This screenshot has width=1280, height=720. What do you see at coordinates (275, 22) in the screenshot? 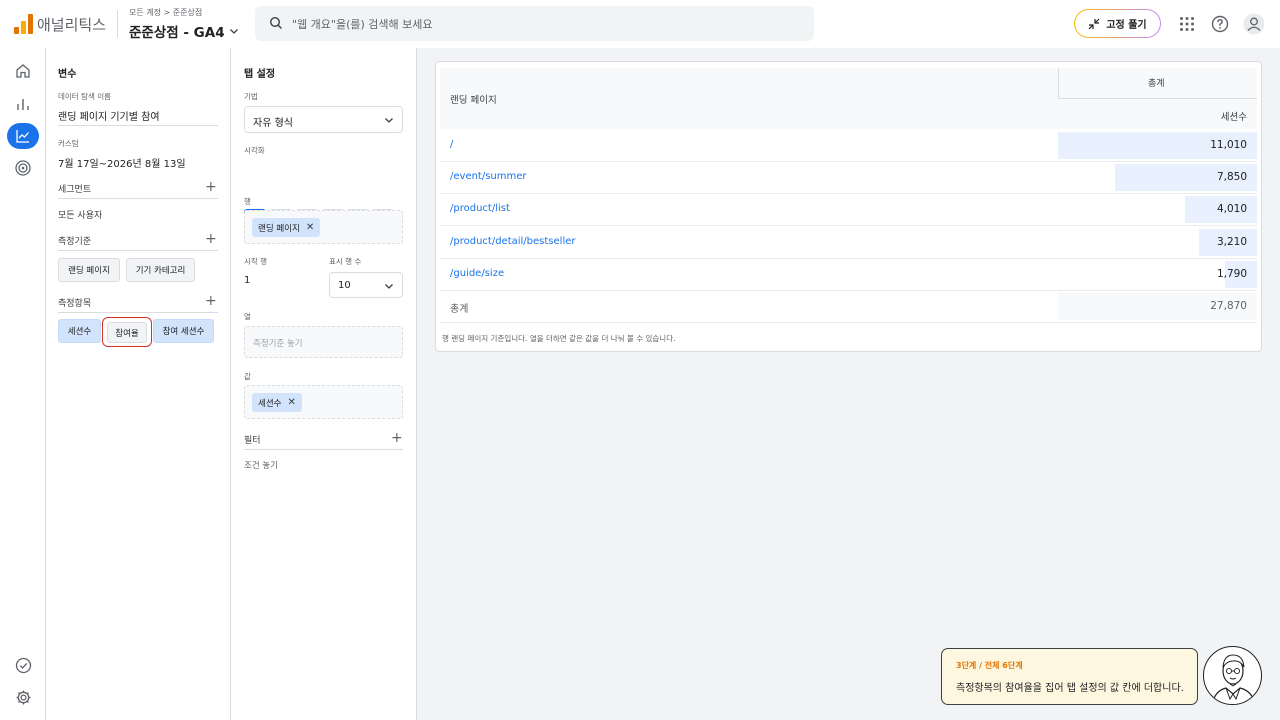
I see `search-icon` at bounding box center [275, 22].